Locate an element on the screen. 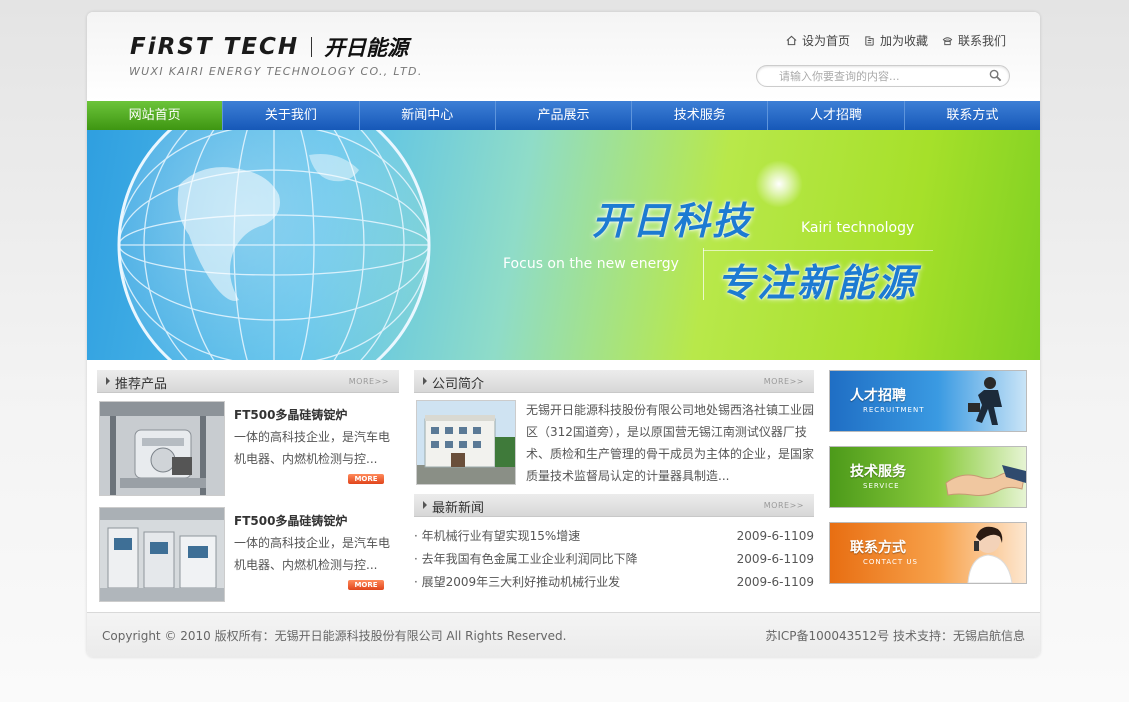  nav-contact: 联系方式 is located at coordinates (971, 115).